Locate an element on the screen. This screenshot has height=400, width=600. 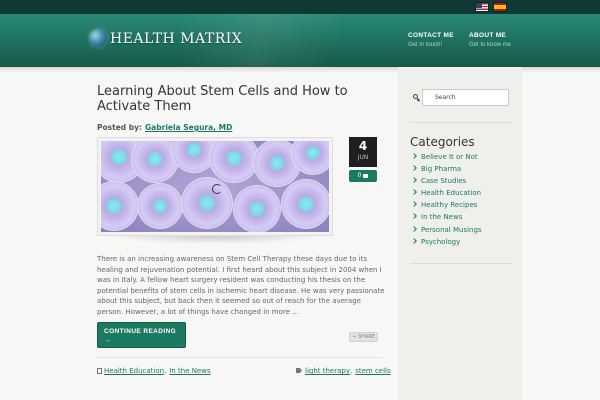
category-item: In the News is located at coordinates (446, 219).